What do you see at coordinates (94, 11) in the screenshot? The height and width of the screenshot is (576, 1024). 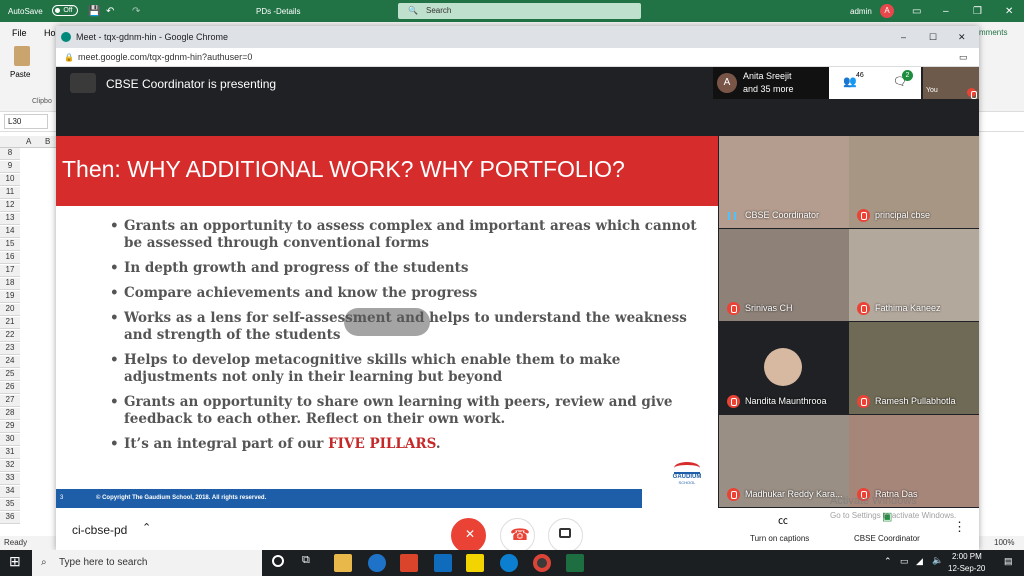 I see `save-icon: 💾` at bounding box center [94, 11].